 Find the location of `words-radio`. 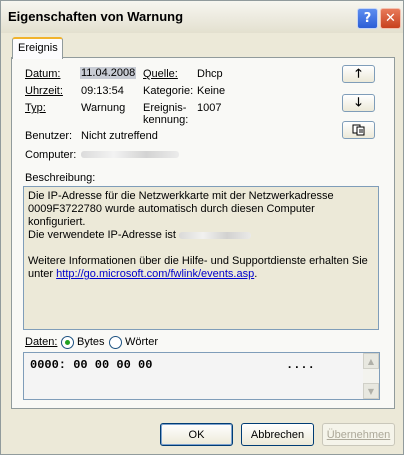

words-radio is located at coordinates (115, 342).